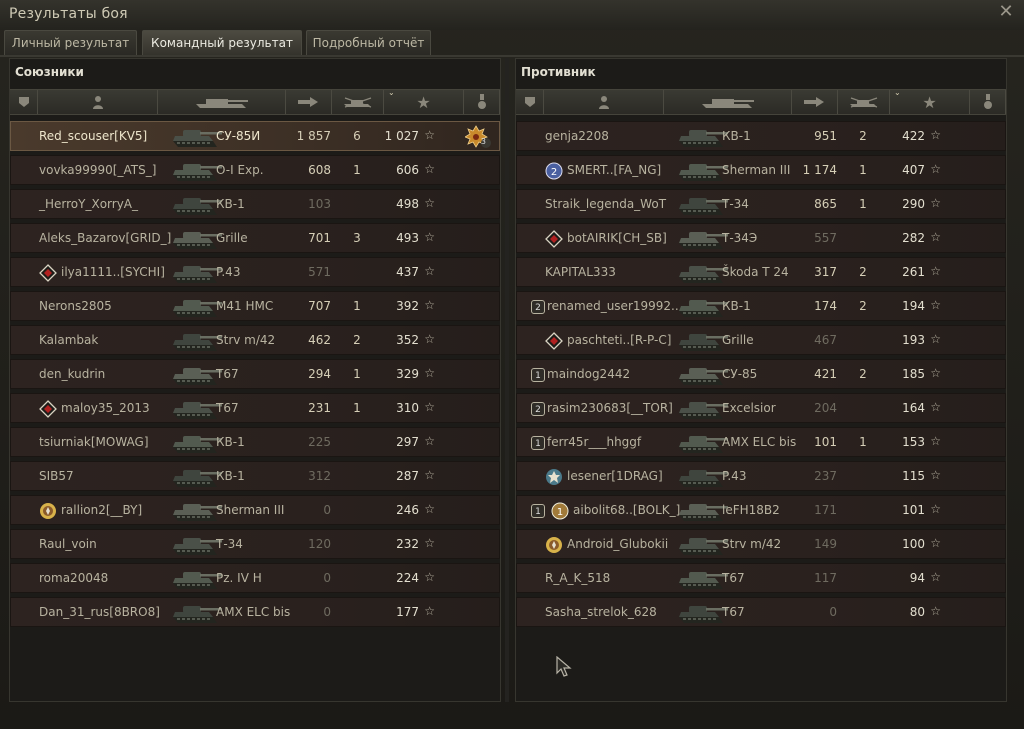 This screenshot has height=729, width=1024. I want to click on player-row: SIB57 КВ-1 312 287 ☆, so click(255, 476).